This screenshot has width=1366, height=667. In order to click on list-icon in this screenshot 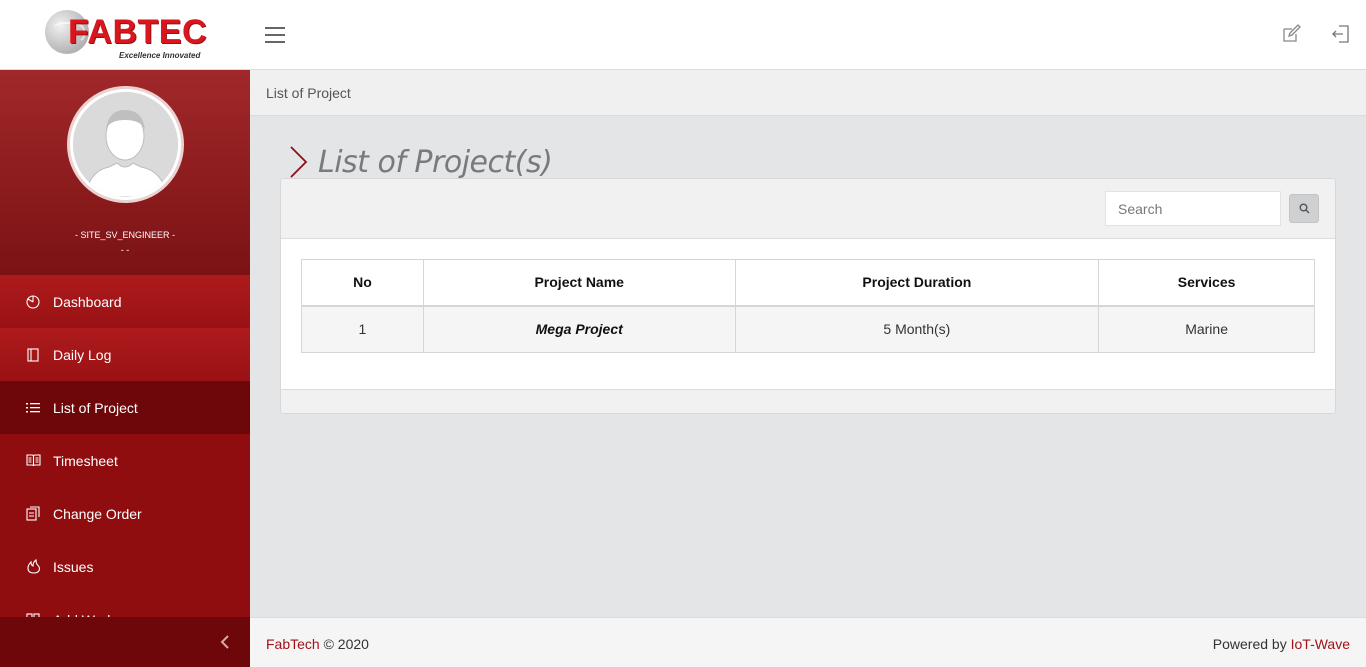, I will do `click(33, 408)`.